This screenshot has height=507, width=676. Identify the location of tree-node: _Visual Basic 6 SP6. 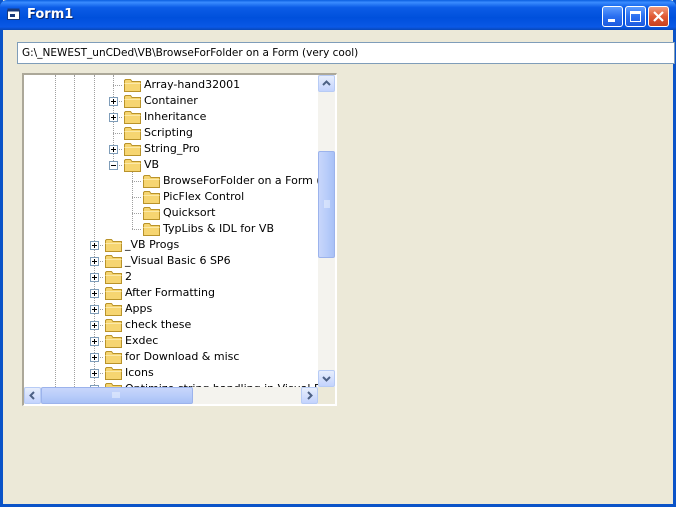
(171, 261).